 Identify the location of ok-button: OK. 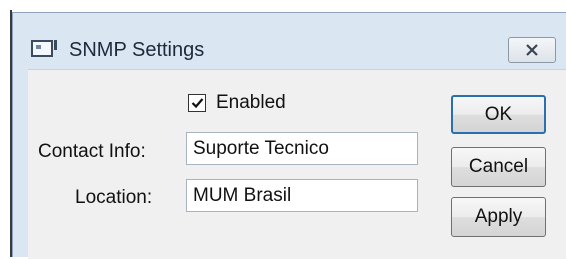
(498, 114).